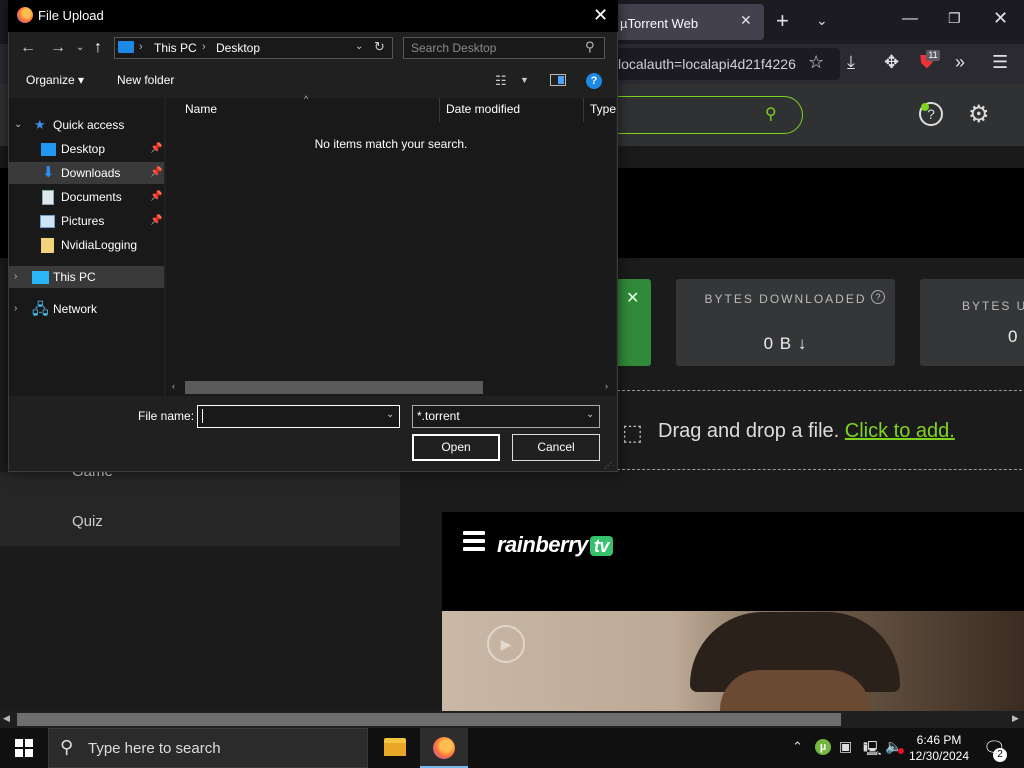 The image size is (1024, 768). What do you see at coordinates (939, 756) in the screenshot?
I see `clock-date: 12/30/2024` at bounding box center [939, 756].